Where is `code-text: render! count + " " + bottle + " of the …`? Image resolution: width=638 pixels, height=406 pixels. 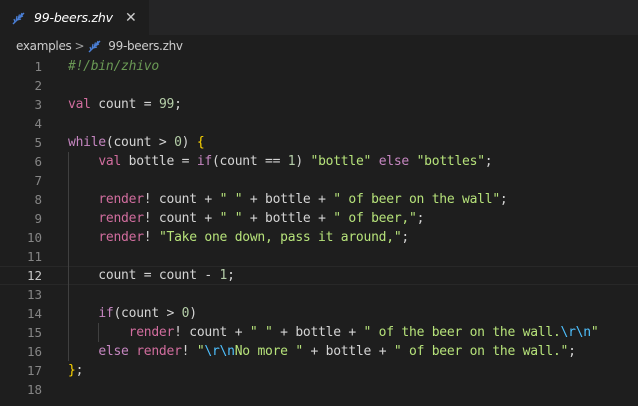 code-text: render! count + " " + bottle + " of the … is located at coordinates (333, 332).